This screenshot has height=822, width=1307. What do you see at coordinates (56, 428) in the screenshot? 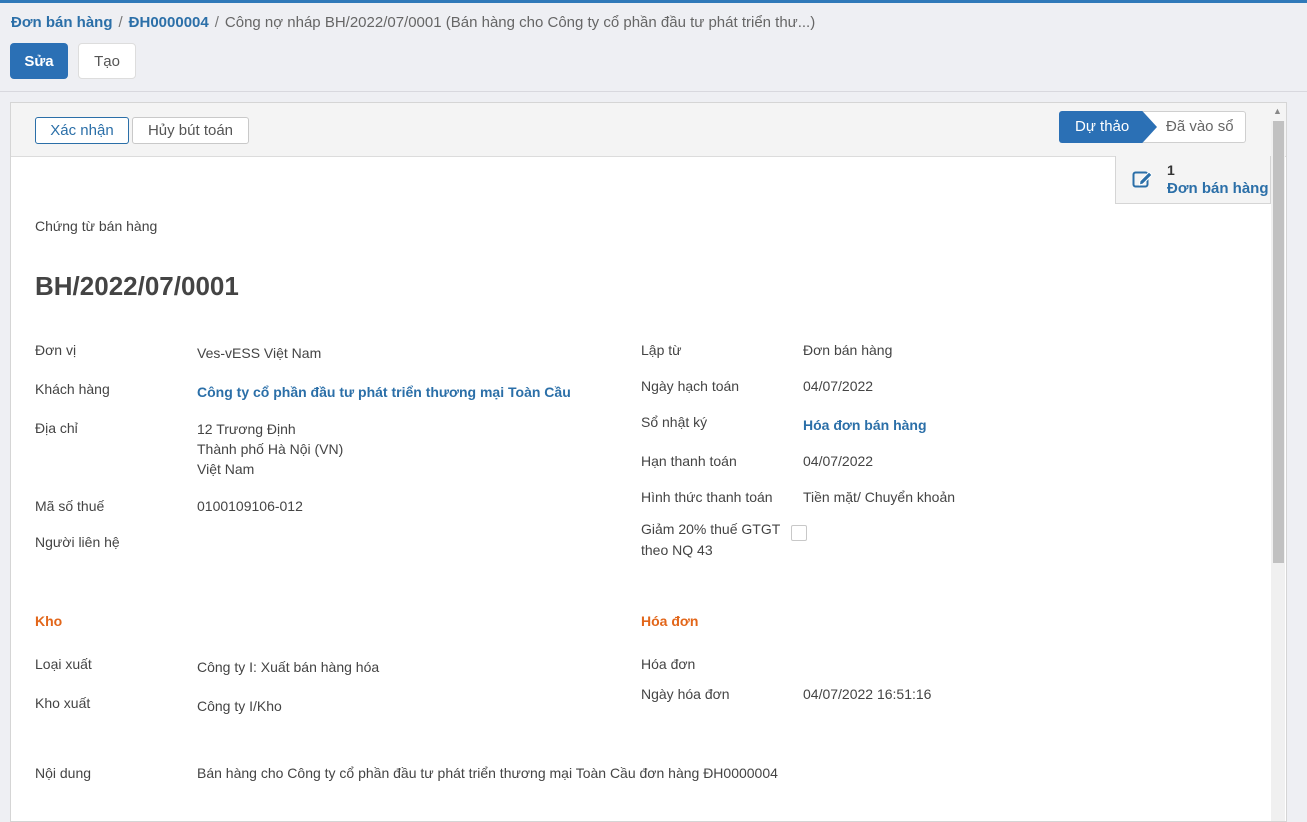
I see `address-label: Địa chỉ` at bounding box center [56, 428].